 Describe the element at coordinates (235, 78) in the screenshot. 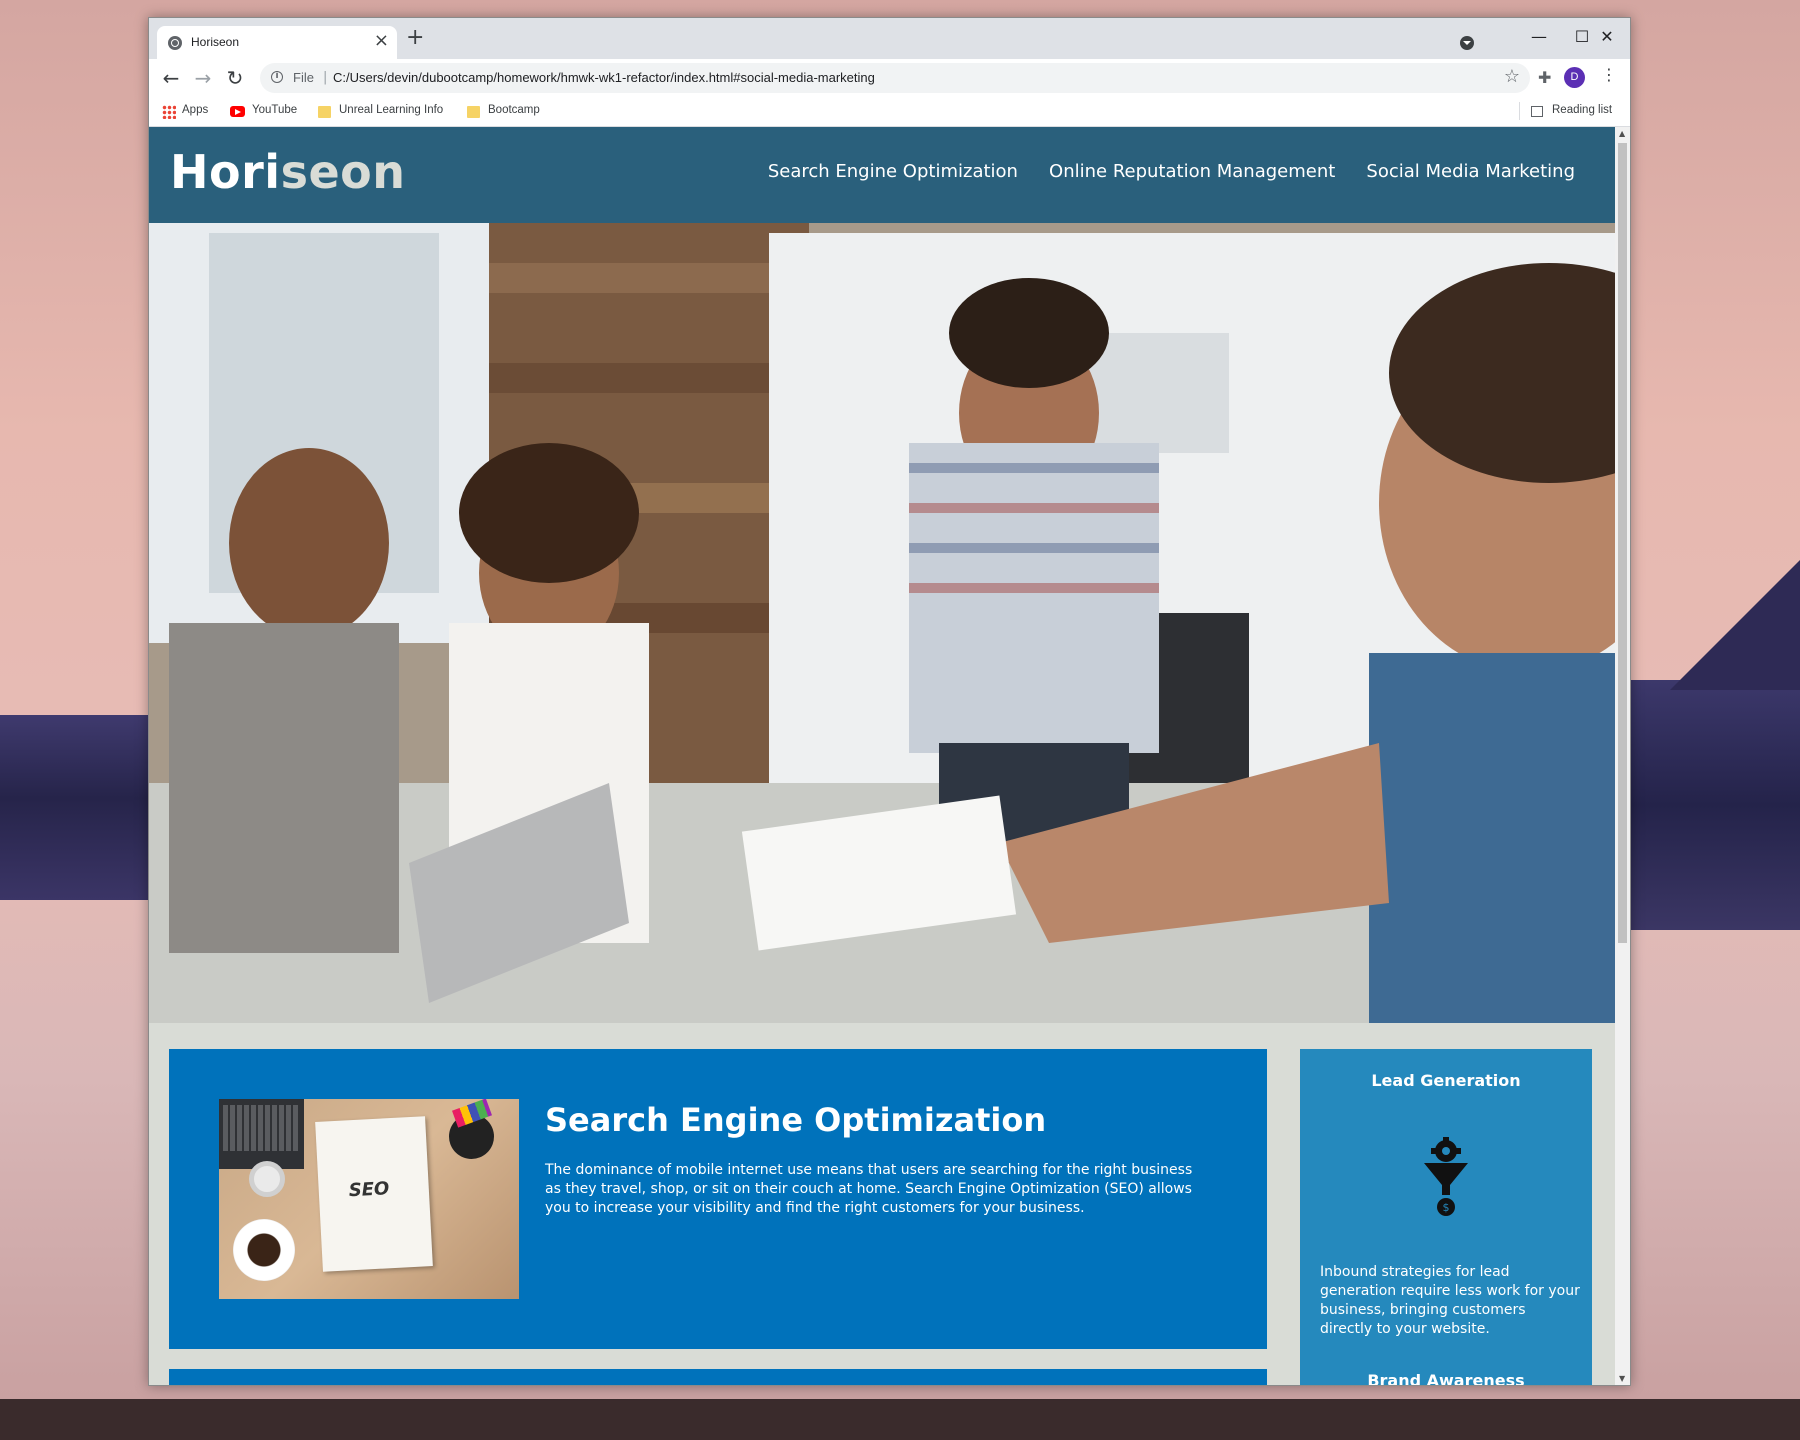

I see `reload-button: ↻` at that location.